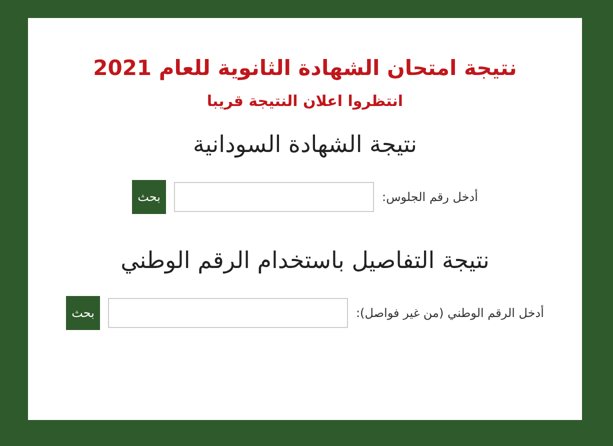 This screenshot has width=613, height=446. I want to click on page-title: نتيجة امتحان الشهادة الثانوية للعام 2021, so click(305, 68).